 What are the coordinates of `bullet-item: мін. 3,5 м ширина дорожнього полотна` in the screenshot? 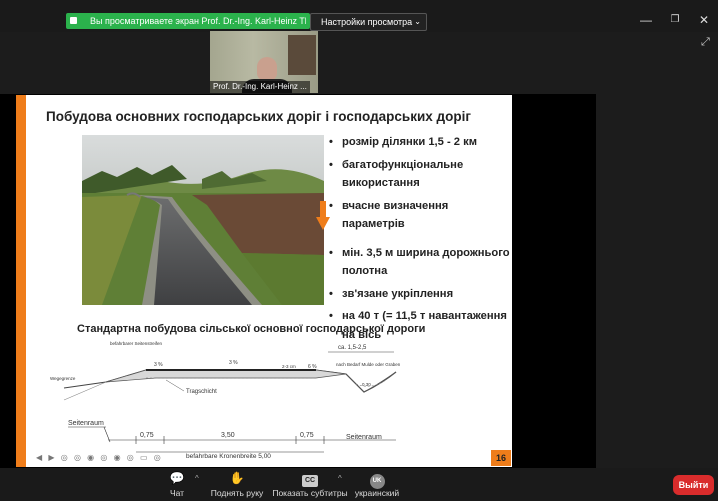 It's located at (420, 262).